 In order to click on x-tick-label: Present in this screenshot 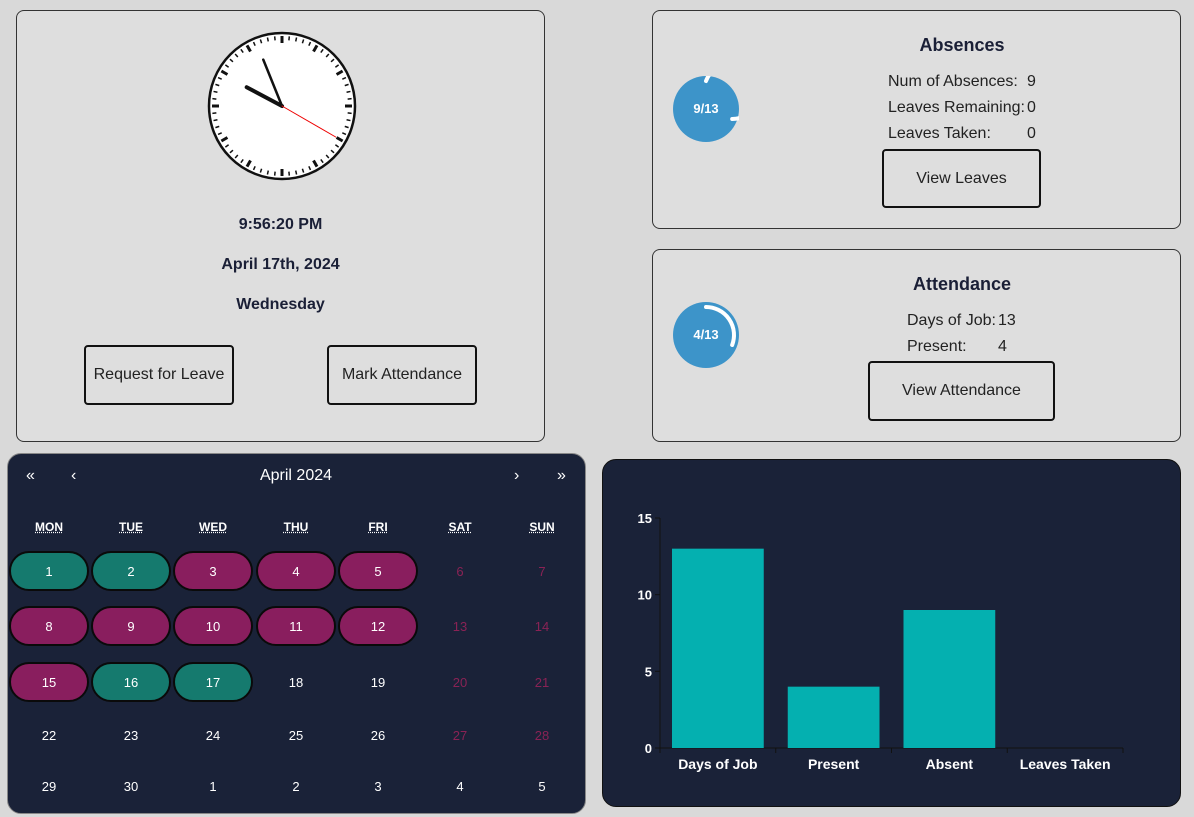, I will do `click(834, 764)`.